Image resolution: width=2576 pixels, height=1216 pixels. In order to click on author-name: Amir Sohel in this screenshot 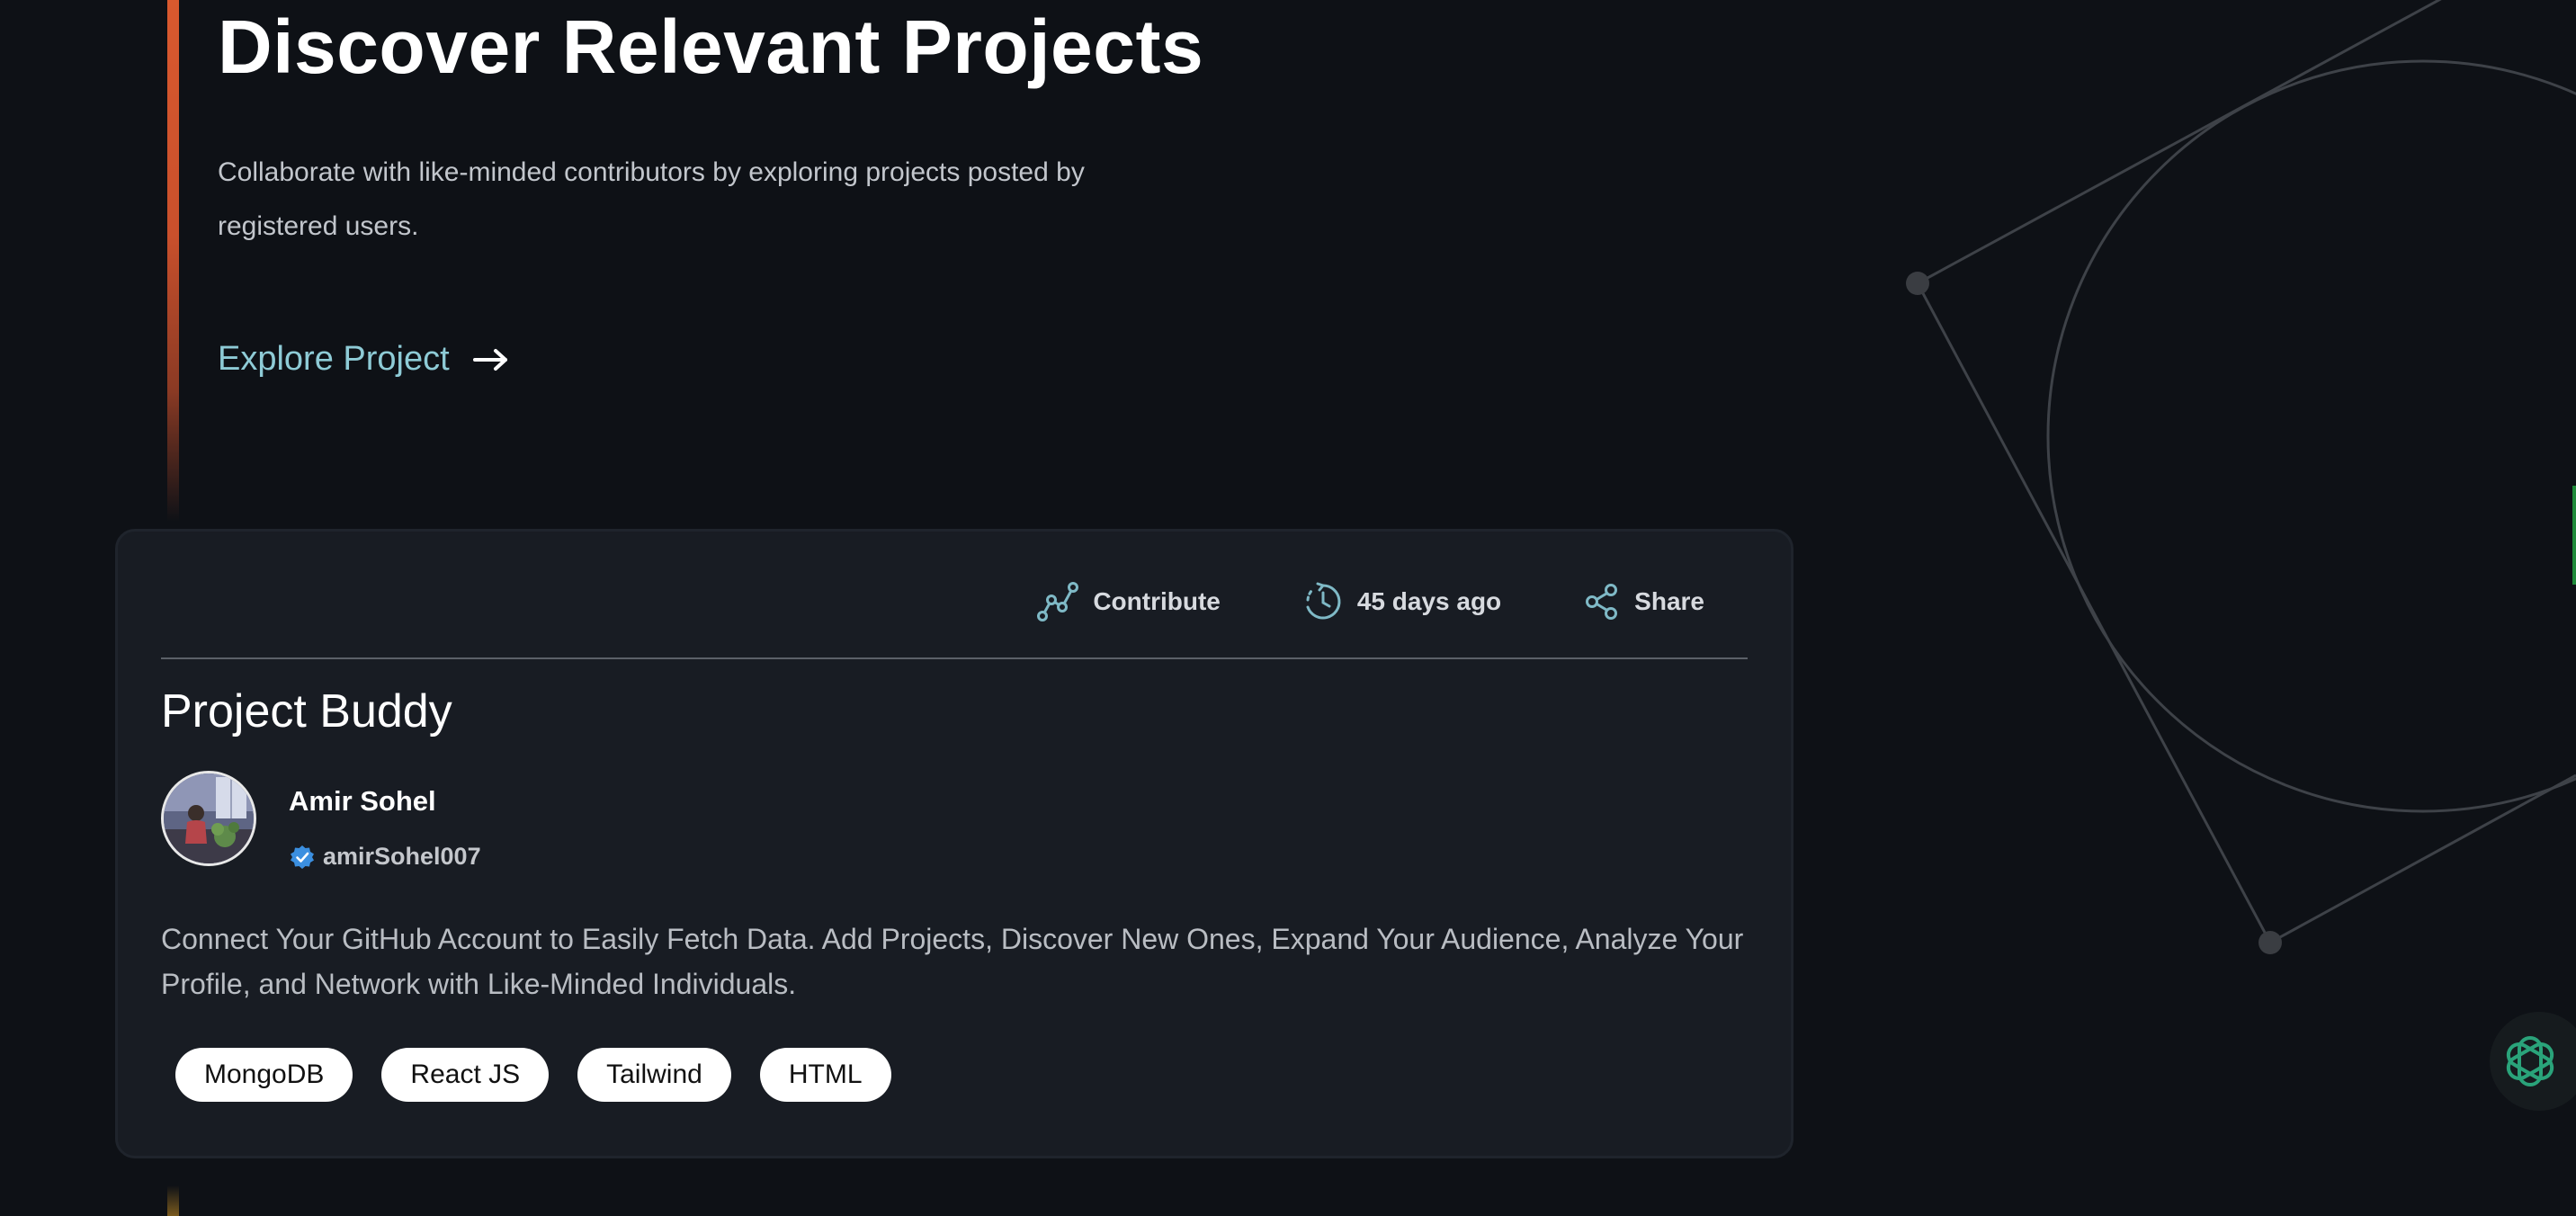, I will do `click(362, 802)`.